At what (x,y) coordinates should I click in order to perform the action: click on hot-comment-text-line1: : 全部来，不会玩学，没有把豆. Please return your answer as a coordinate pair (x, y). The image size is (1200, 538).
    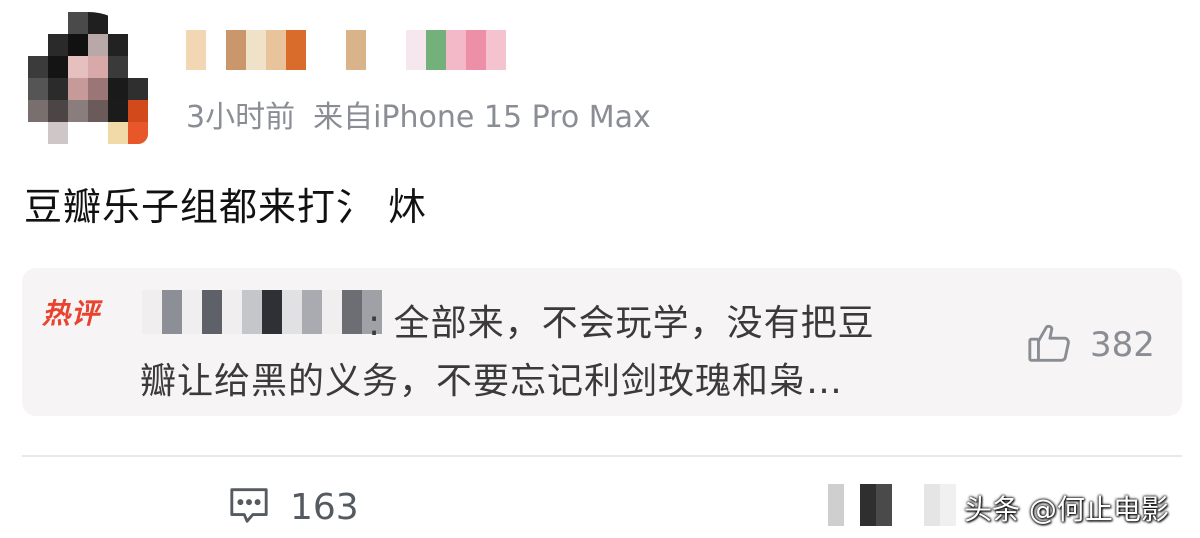
    Looking at the image, I should click on (621, 323).